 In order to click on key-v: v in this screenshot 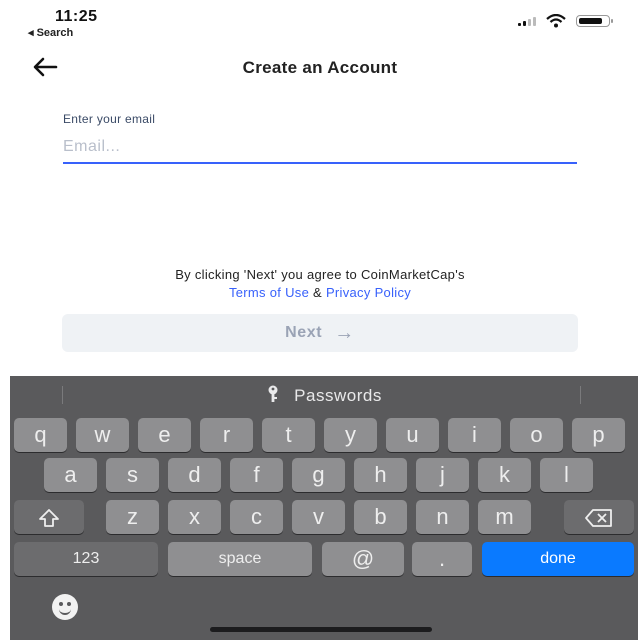, I will do `click(318, 517)`.